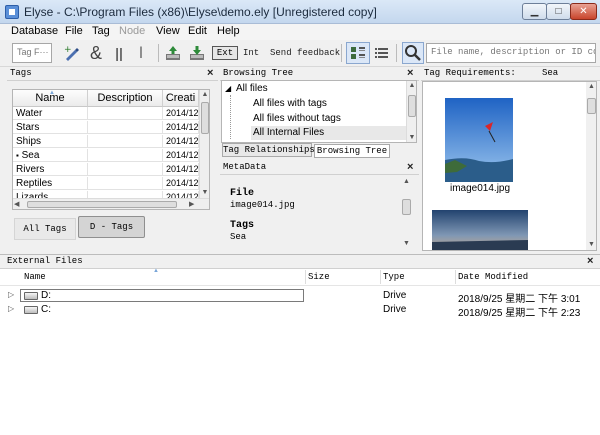 The width and height of the screenshot is (600, 435). I want to click on metadata-file-value: image014.jpg, so click(262, 205).